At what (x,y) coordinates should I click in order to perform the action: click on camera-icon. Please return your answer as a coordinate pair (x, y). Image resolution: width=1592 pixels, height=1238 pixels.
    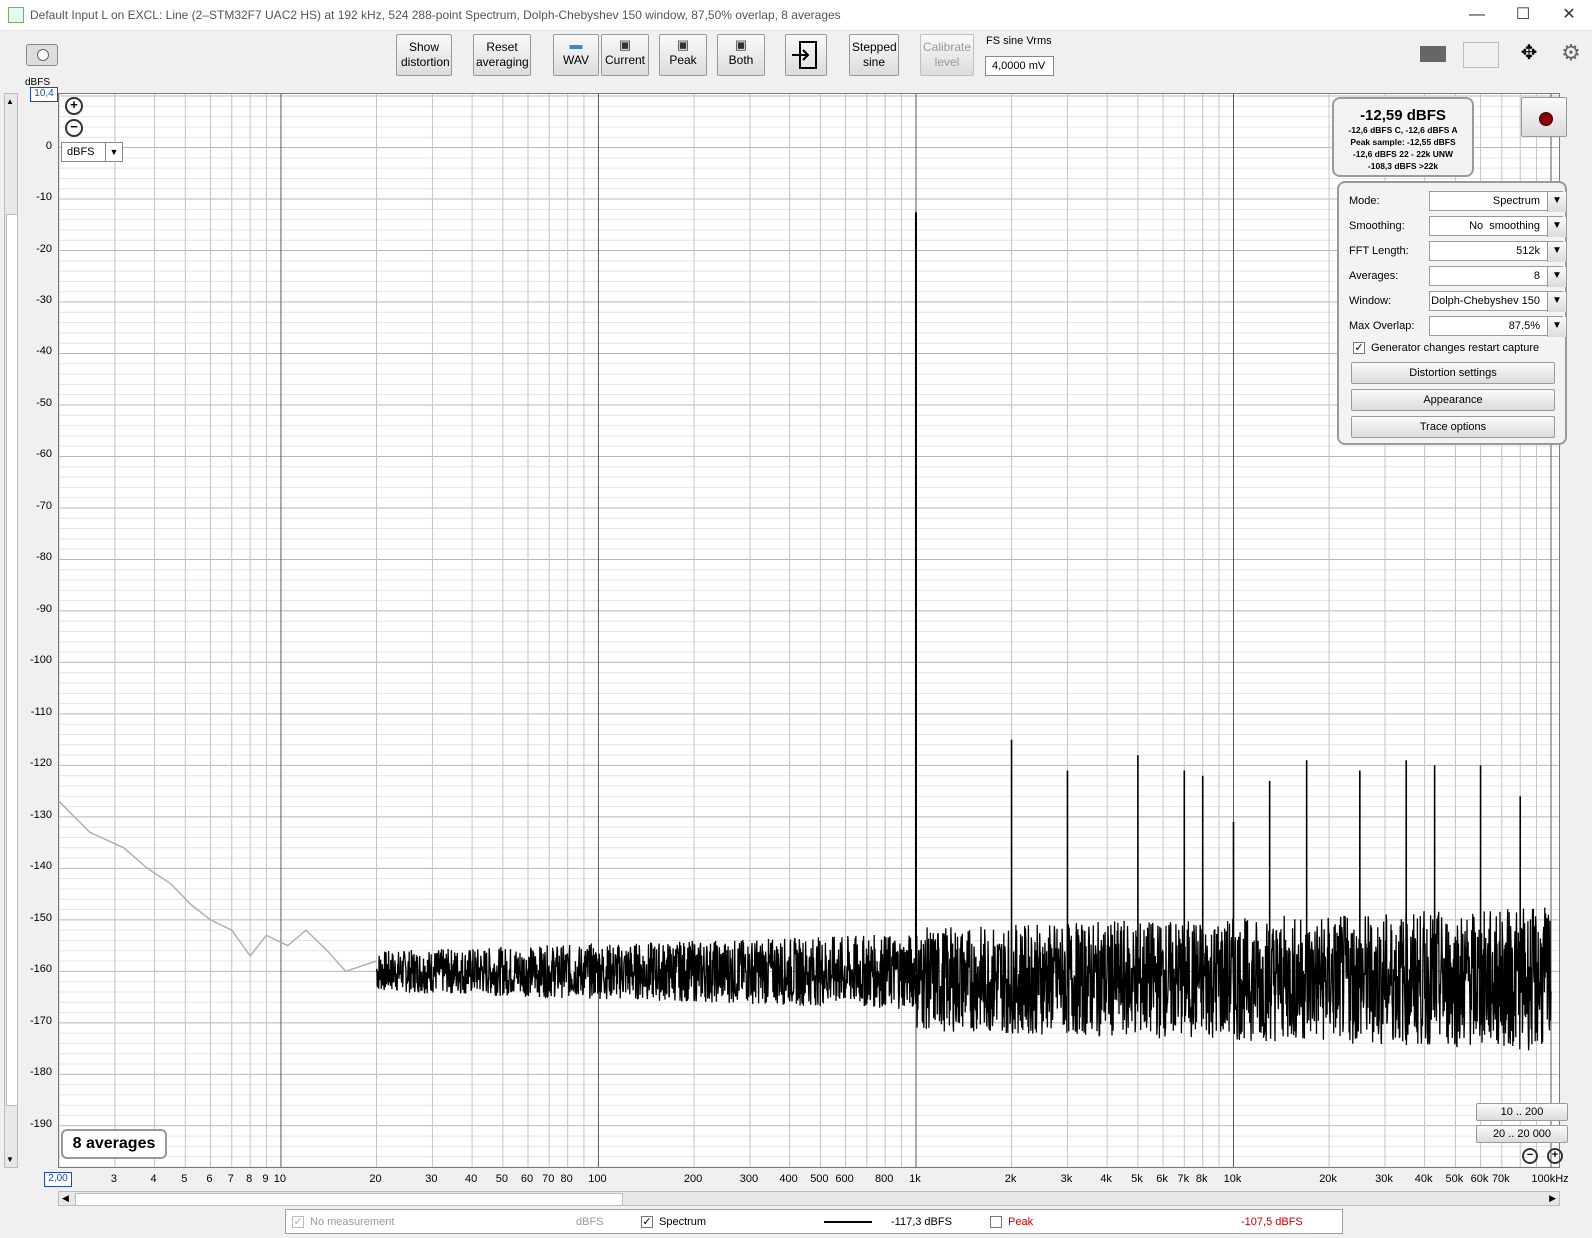
    Looking at the image, I should click on (42, 55).